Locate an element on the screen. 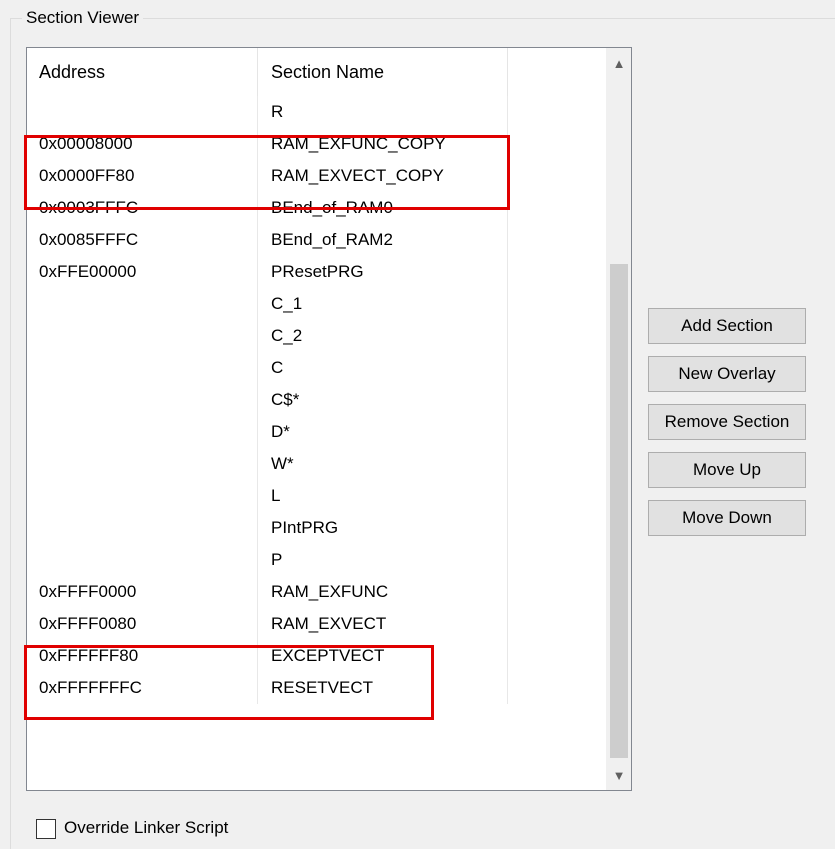  new-overlay-button: New Overlay is located at coordinates (727, 374).